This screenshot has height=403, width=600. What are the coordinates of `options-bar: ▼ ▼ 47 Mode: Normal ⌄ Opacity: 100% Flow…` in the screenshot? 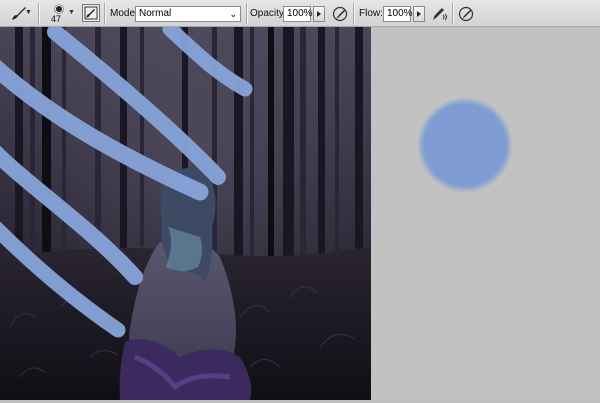 It's located at (300, 13).